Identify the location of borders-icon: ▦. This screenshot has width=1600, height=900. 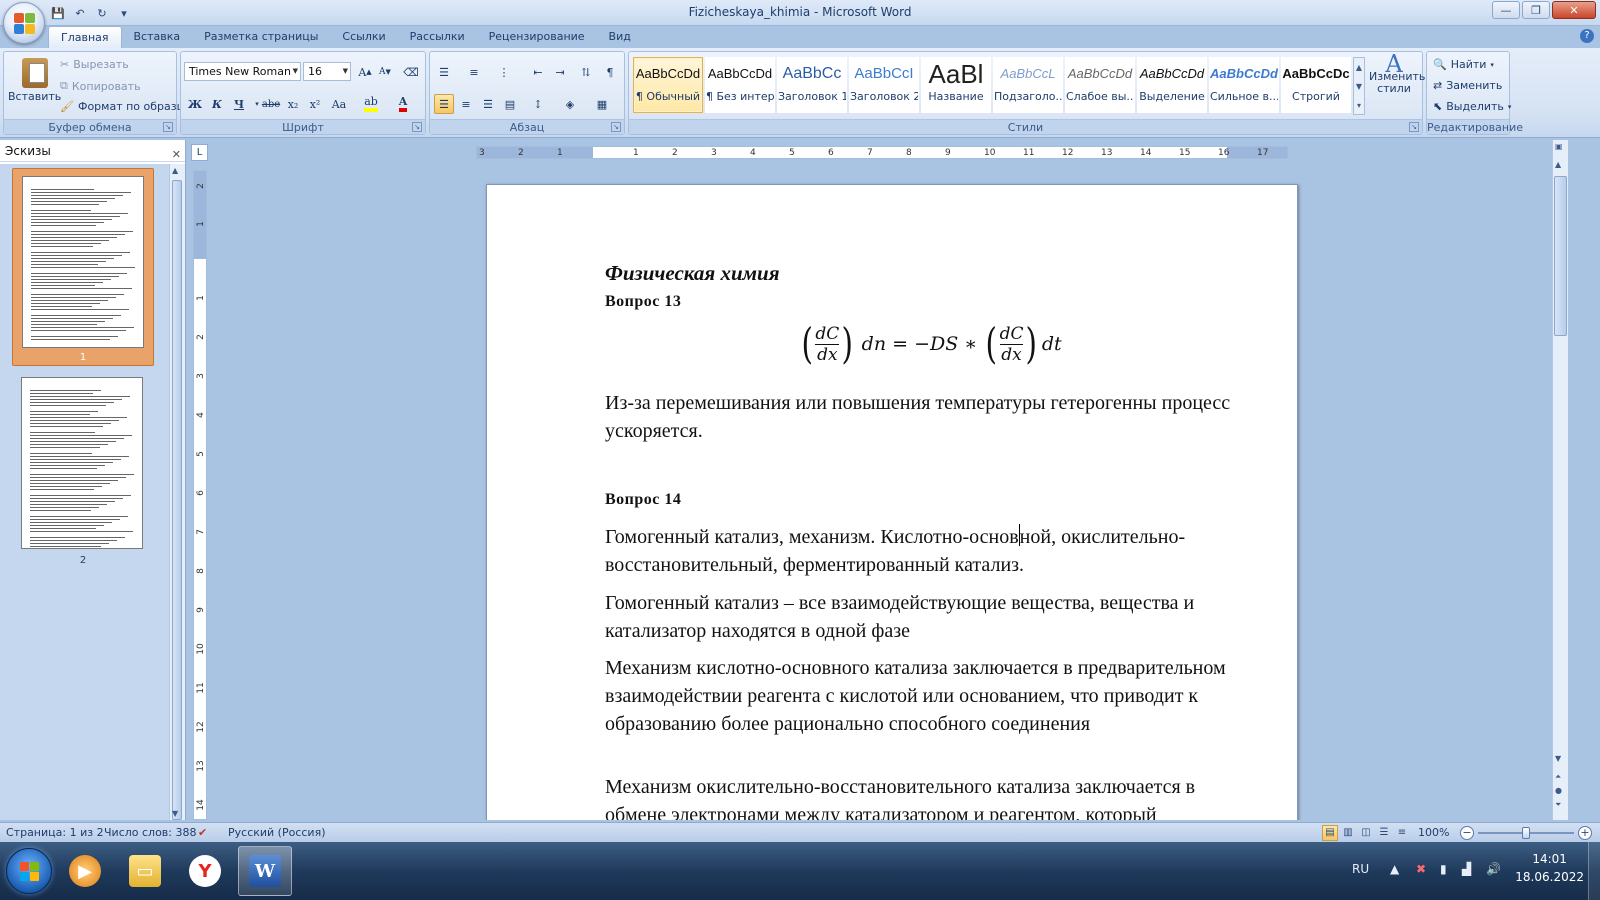
(602, 104).